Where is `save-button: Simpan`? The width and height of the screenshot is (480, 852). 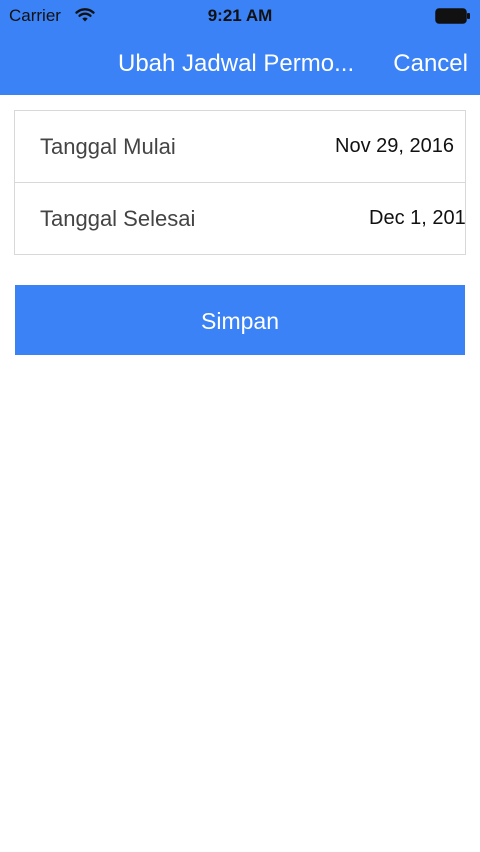 save-button: Simpan is located at coordinates (240, 320).